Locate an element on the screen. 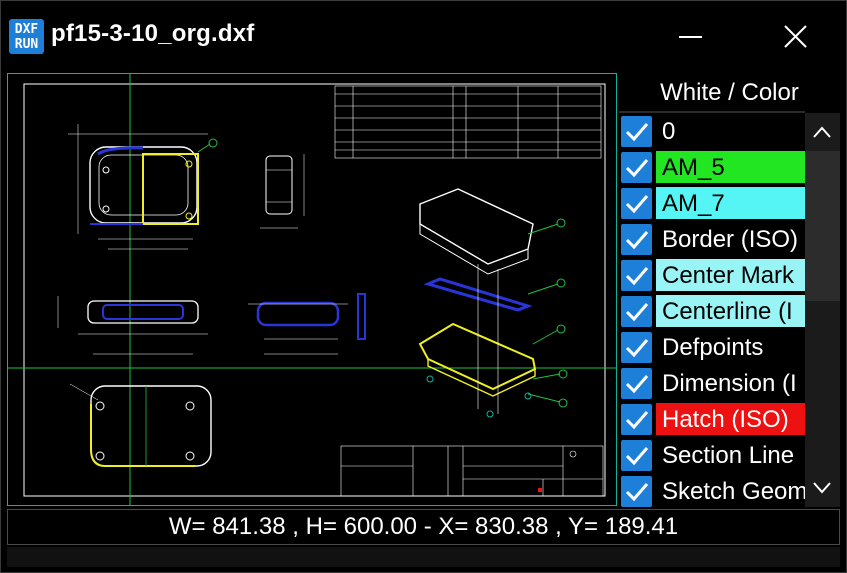 Image resolution: width=847 pixels, height=573 pixels. front-view is located at coordinates (211, 324).